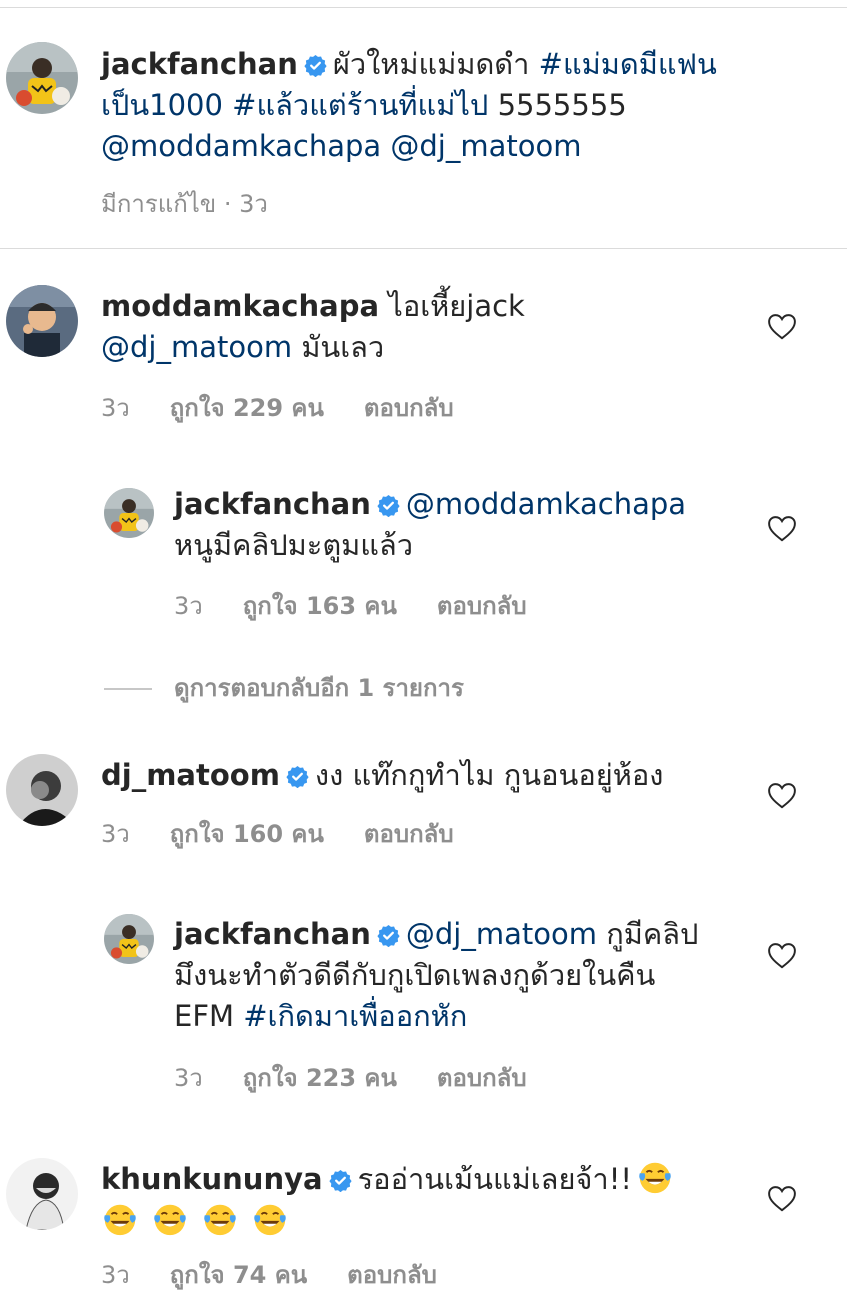 The height and width of the screenshot is (1309, 847). I want to click on comment-meta: 3ว ถูกใจ 74 คน ตอบกลับ, so click(289, 1274).